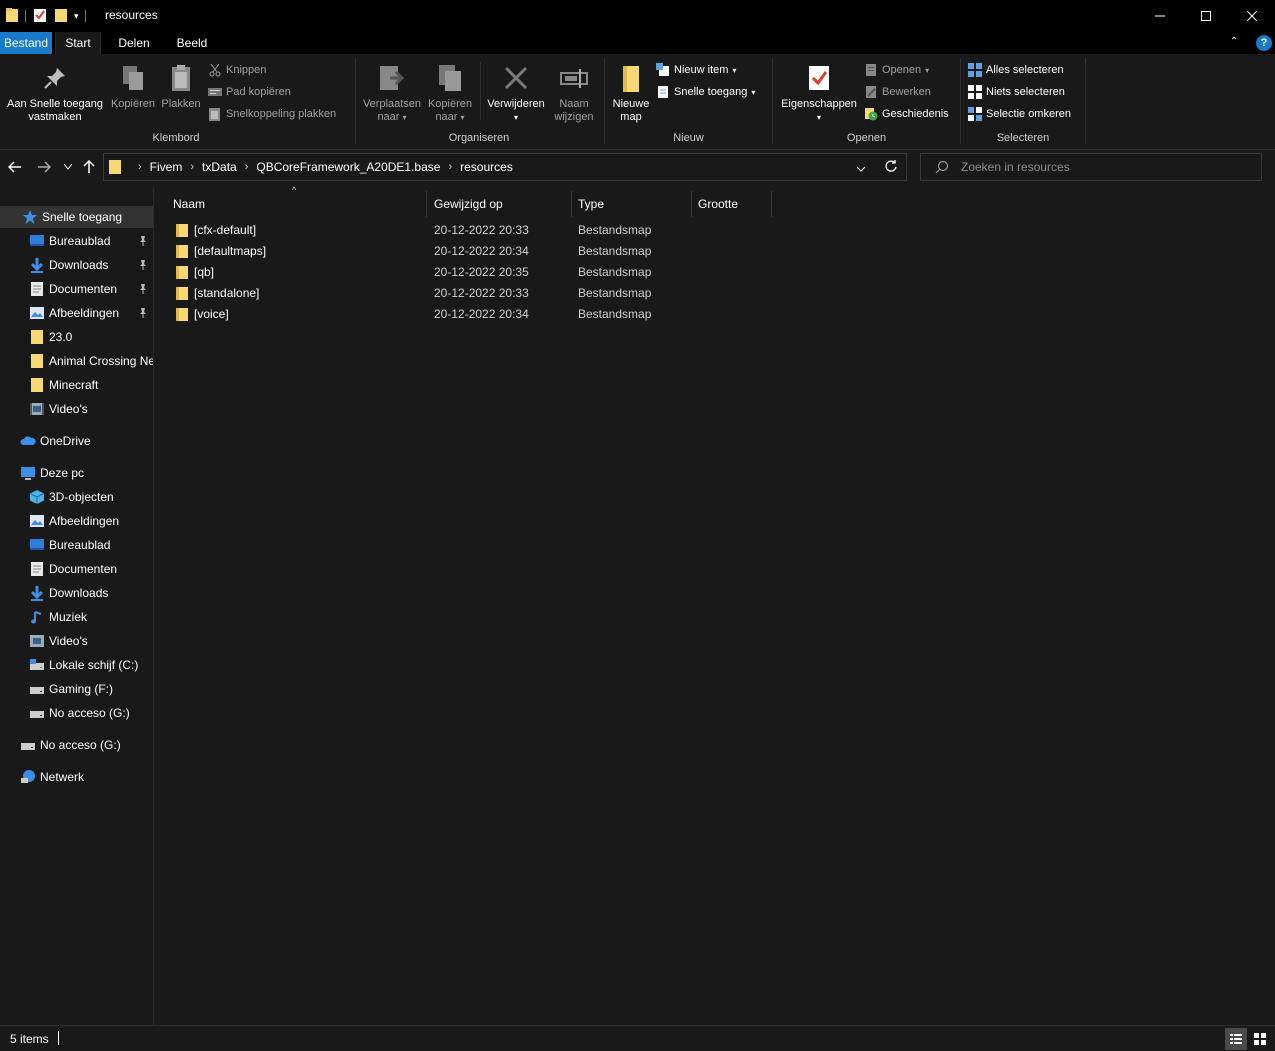 The image size is (1275, 1051). What do you see at coordinates (237, 70) in the screenshot?
I see `cut-button: Knippen` at bounding box center [237, 70].